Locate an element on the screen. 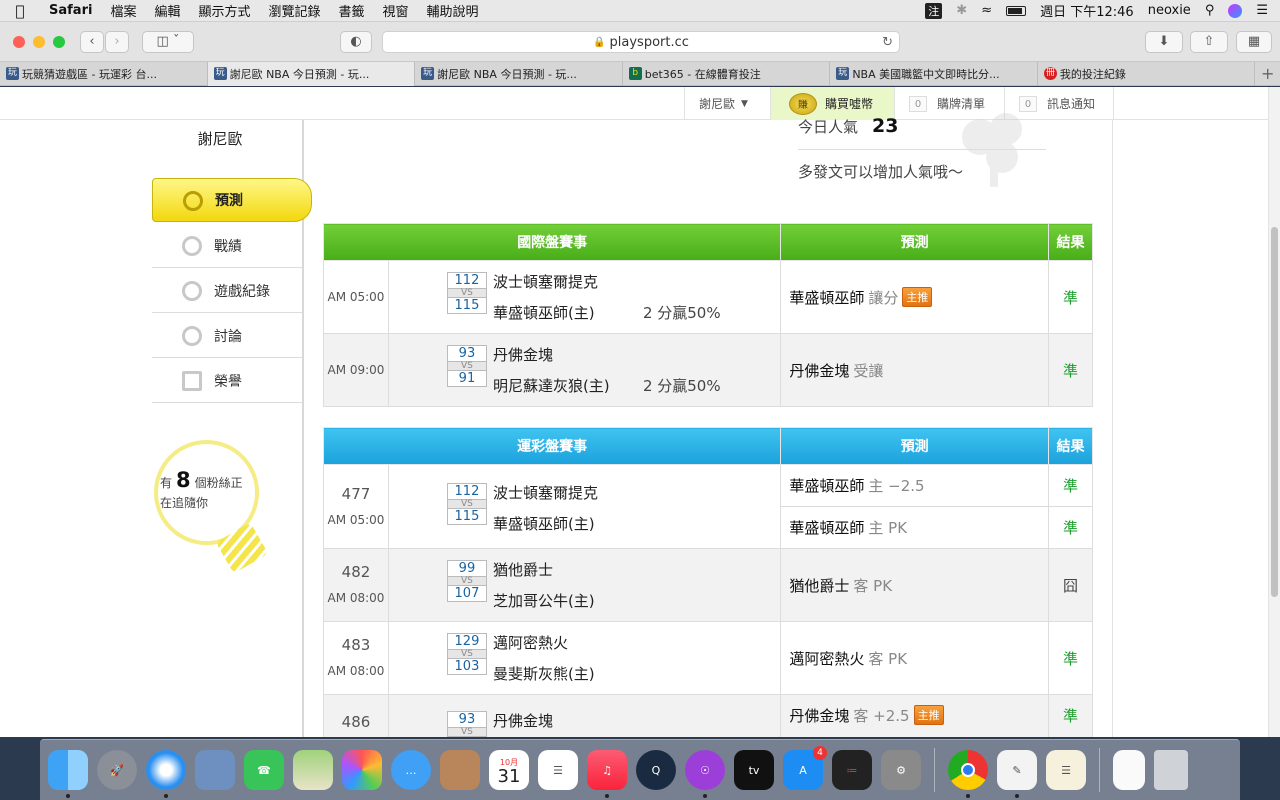  privacy-shield-button: ◐ is located at coordinates (356, 41).